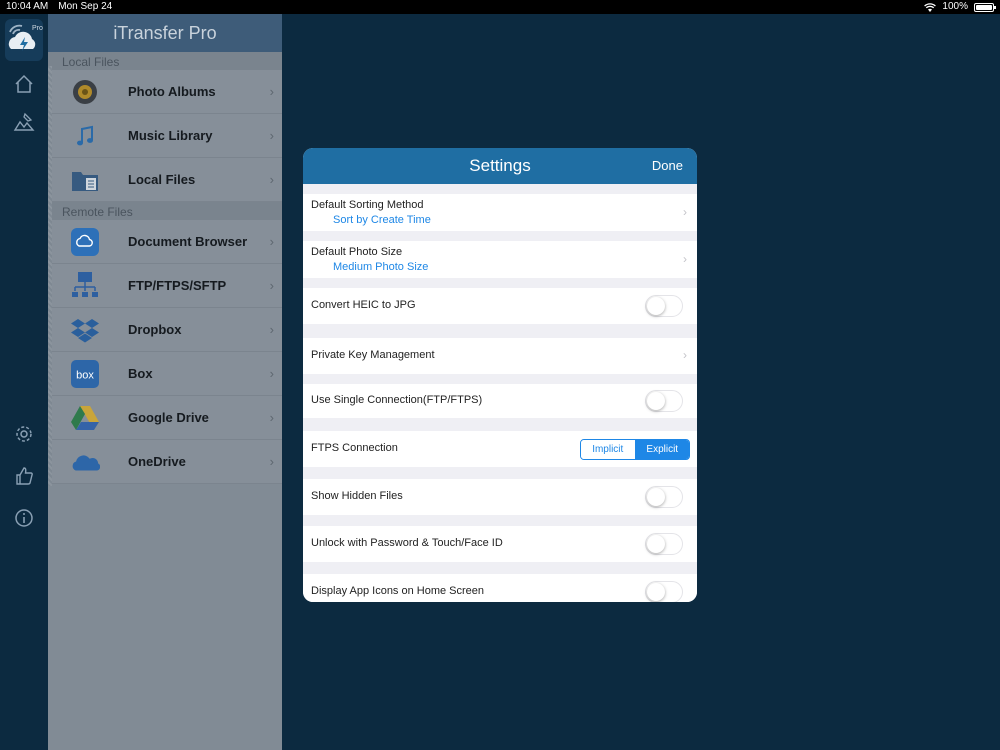  Describe the element at coordinates (50, 276) in the screenshot. I see `sidebar-divider` at that location.